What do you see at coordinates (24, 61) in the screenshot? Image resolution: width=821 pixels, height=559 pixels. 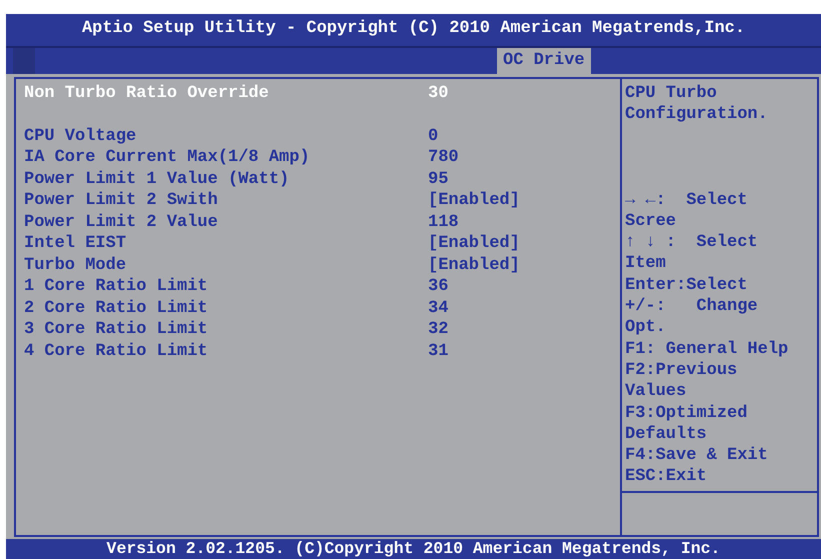 I see `tab-bar-block` at bounding box center [24, 61].